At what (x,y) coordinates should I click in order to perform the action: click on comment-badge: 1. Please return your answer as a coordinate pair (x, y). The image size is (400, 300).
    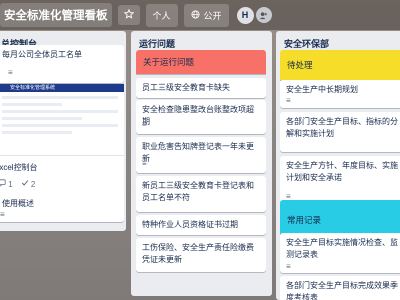
    Looking at the image, I should click on (6, 185).